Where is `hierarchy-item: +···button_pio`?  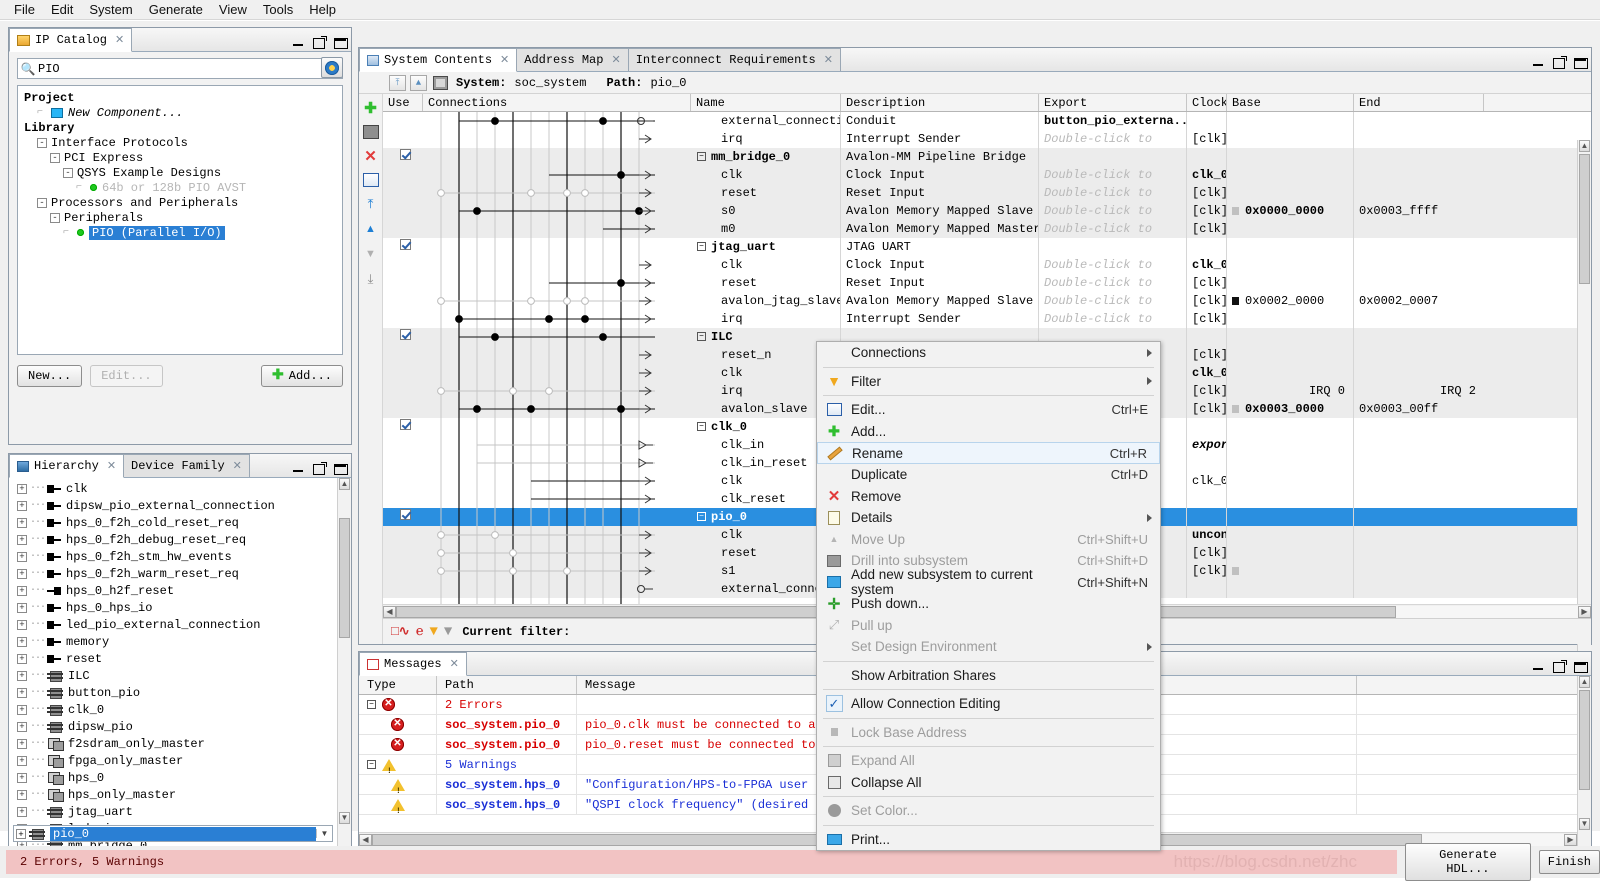 hierarchy-item: +···button_pio is located at coordinates (182, 692).